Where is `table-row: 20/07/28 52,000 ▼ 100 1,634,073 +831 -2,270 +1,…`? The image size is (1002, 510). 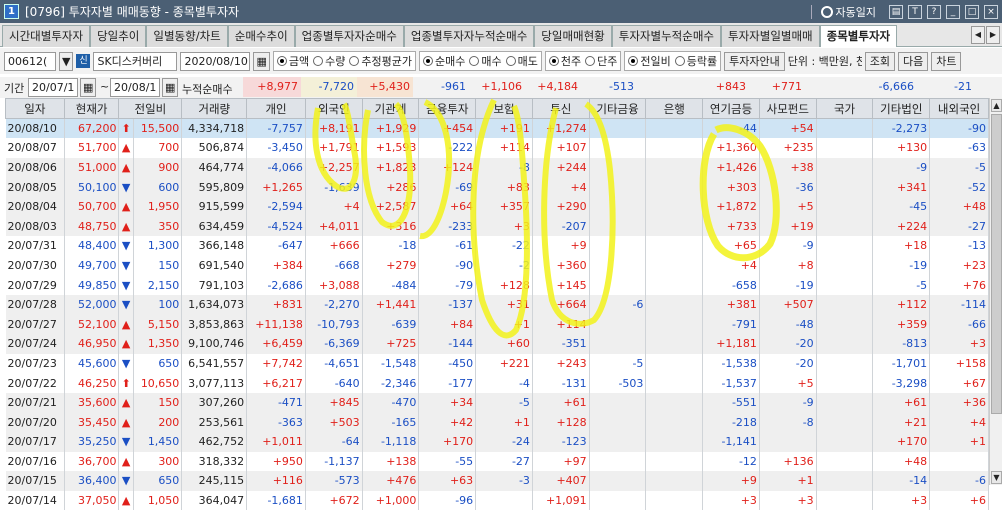 table-row: 20/07/28 52,000 ▼ 100 1,634,073 +831 -2,270 +1,… is located at coordinates (497, 304).